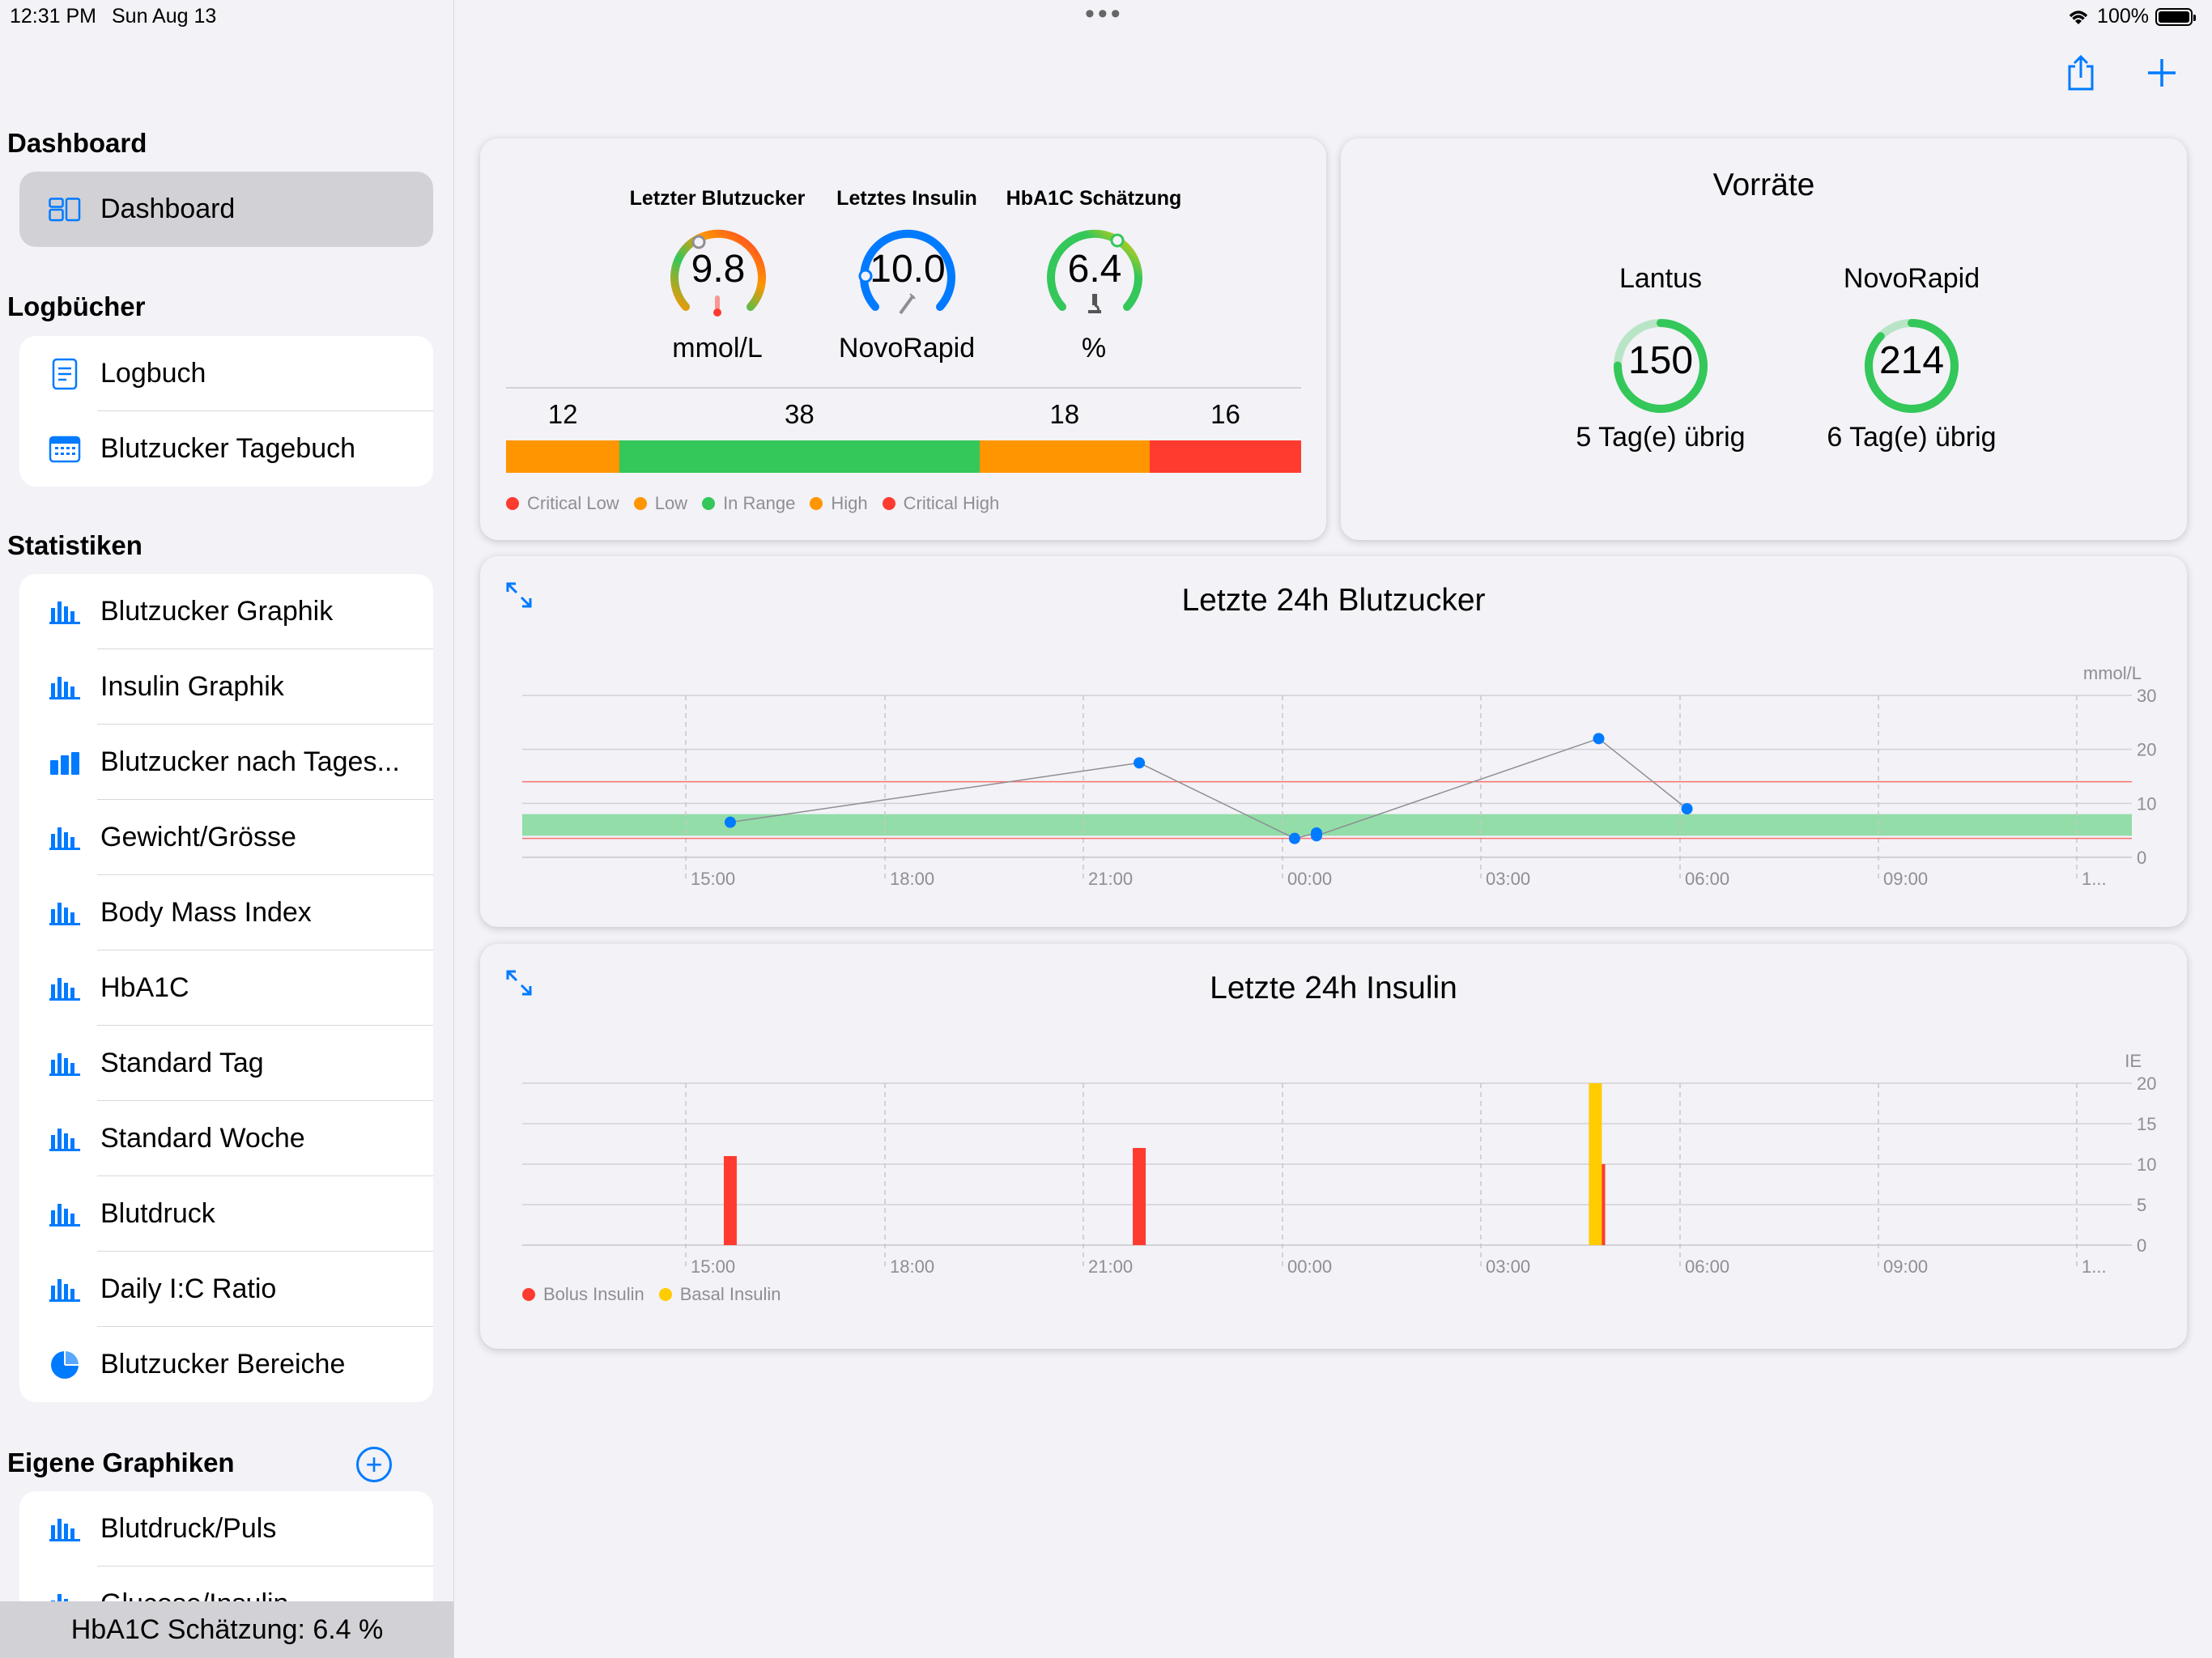 This screenshot has width=2212, height=1658. I want to click on sidebar-item-label: Blutzucker Tagebuch, so click(228, 448).